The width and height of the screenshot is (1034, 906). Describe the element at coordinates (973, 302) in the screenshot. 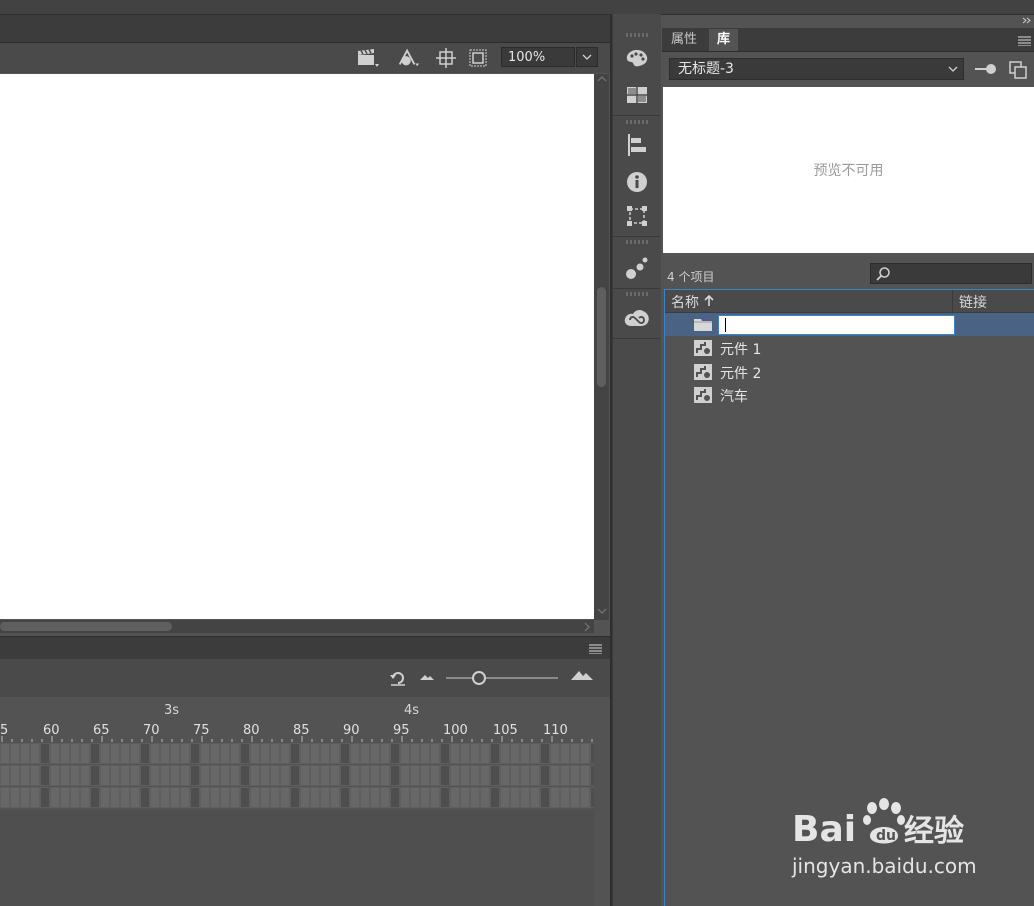

I see `column-link-header: 链接` at that location.